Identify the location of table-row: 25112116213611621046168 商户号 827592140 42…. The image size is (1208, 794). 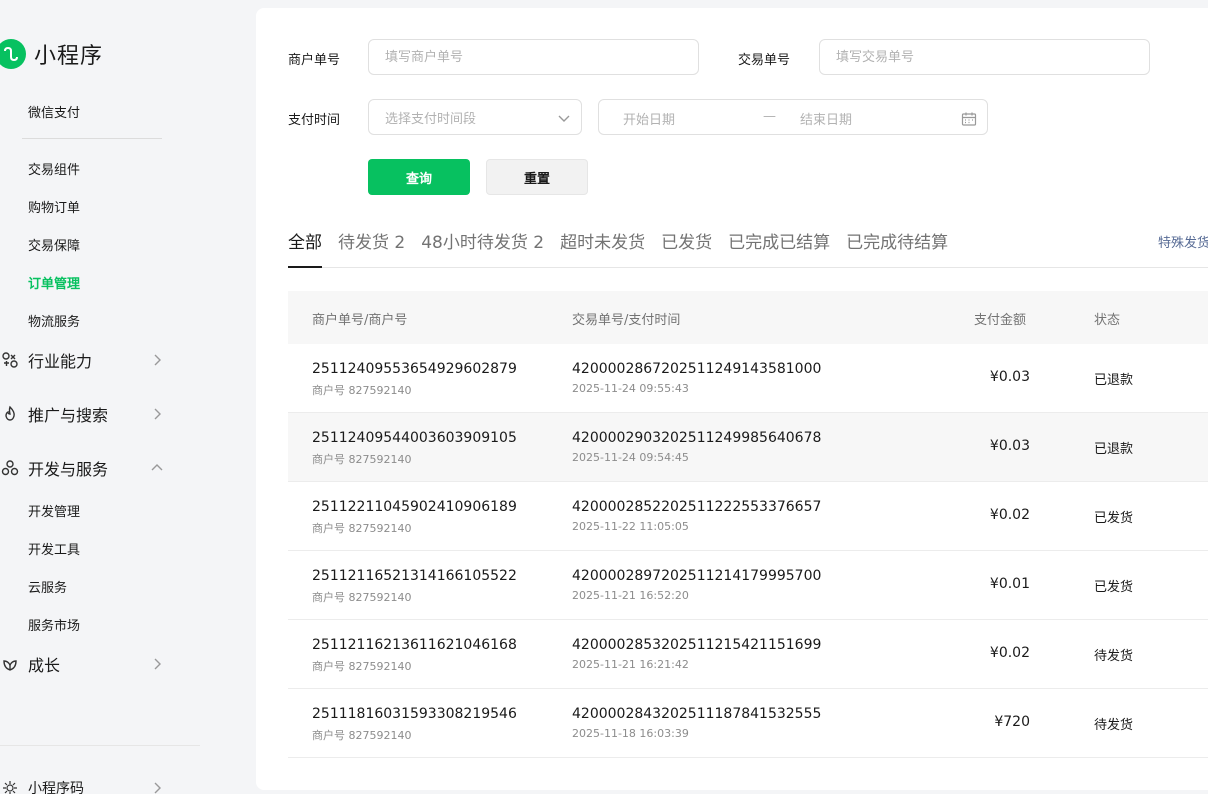
(748, 654).